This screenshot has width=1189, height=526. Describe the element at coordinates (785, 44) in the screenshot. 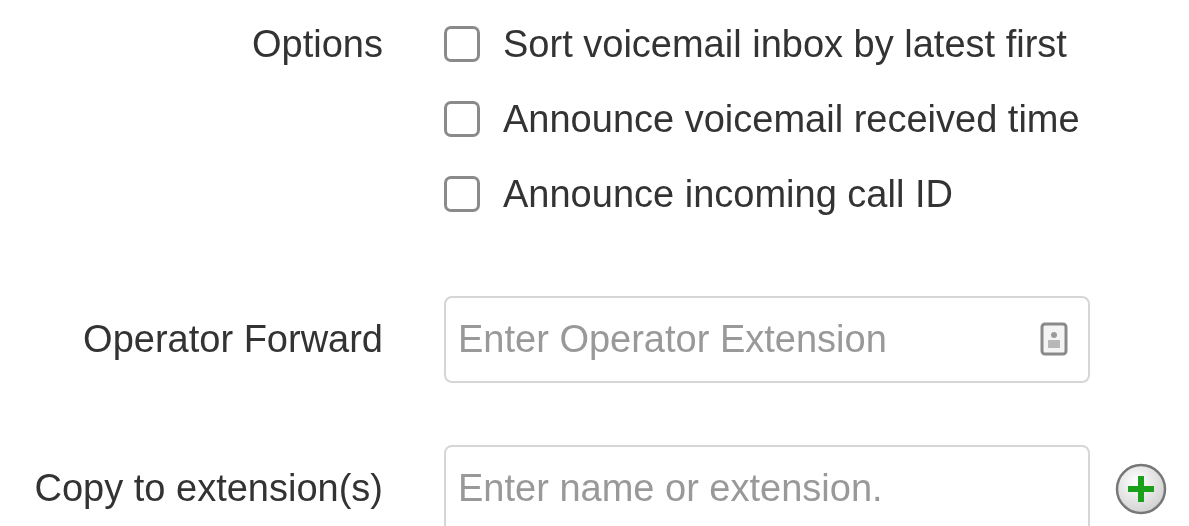

I see `option-label: Sort voicemail inbox by latest first` at that location.